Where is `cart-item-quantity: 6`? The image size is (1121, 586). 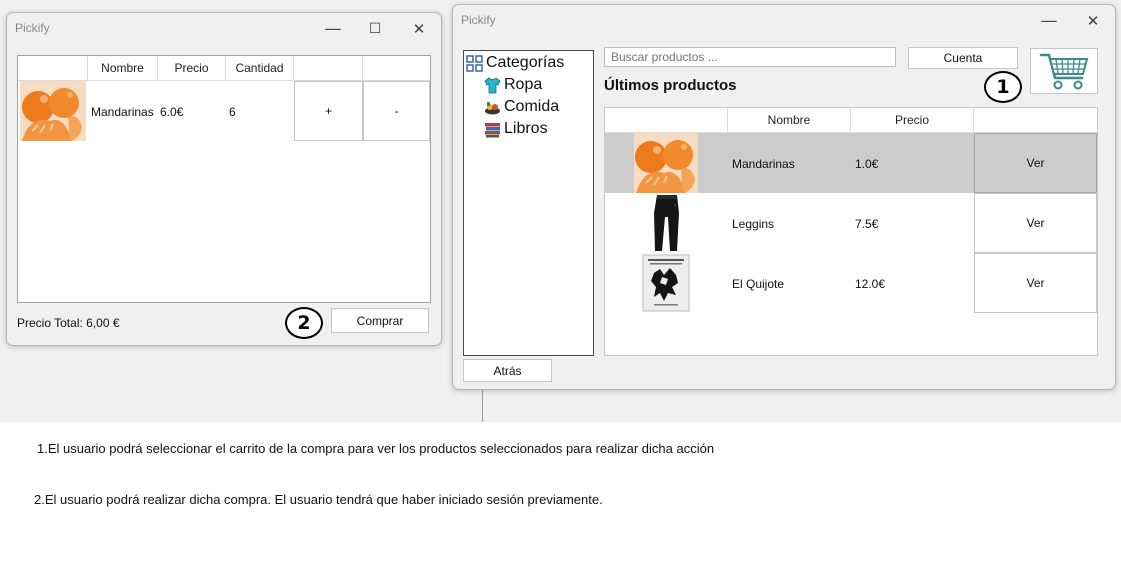
cart-item-quantity: 6 is located at coordinates (232, 112).